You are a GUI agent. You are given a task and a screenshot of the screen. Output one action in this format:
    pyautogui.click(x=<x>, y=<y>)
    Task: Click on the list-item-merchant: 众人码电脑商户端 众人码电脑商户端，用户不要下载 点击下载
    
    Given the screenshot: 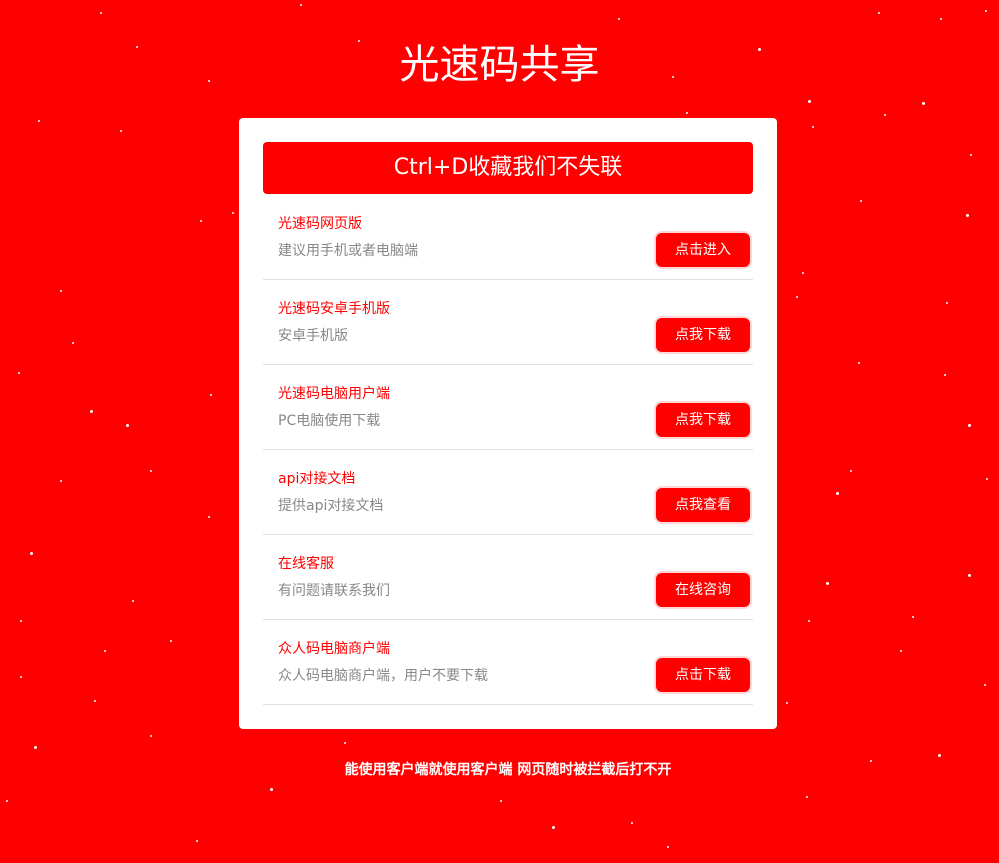 What is the action you would take?
    pyautogui.click(x=508, y=662)
    